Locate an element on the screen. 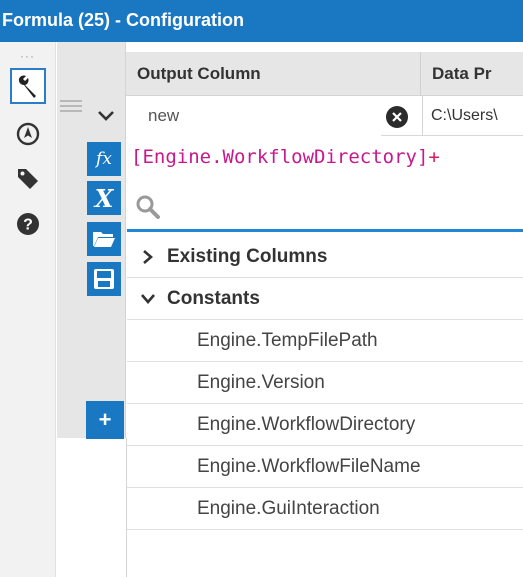 The image size is (523, 577). tree-group-existing-columns: Existing Columns is located at coordinates (325, 257).